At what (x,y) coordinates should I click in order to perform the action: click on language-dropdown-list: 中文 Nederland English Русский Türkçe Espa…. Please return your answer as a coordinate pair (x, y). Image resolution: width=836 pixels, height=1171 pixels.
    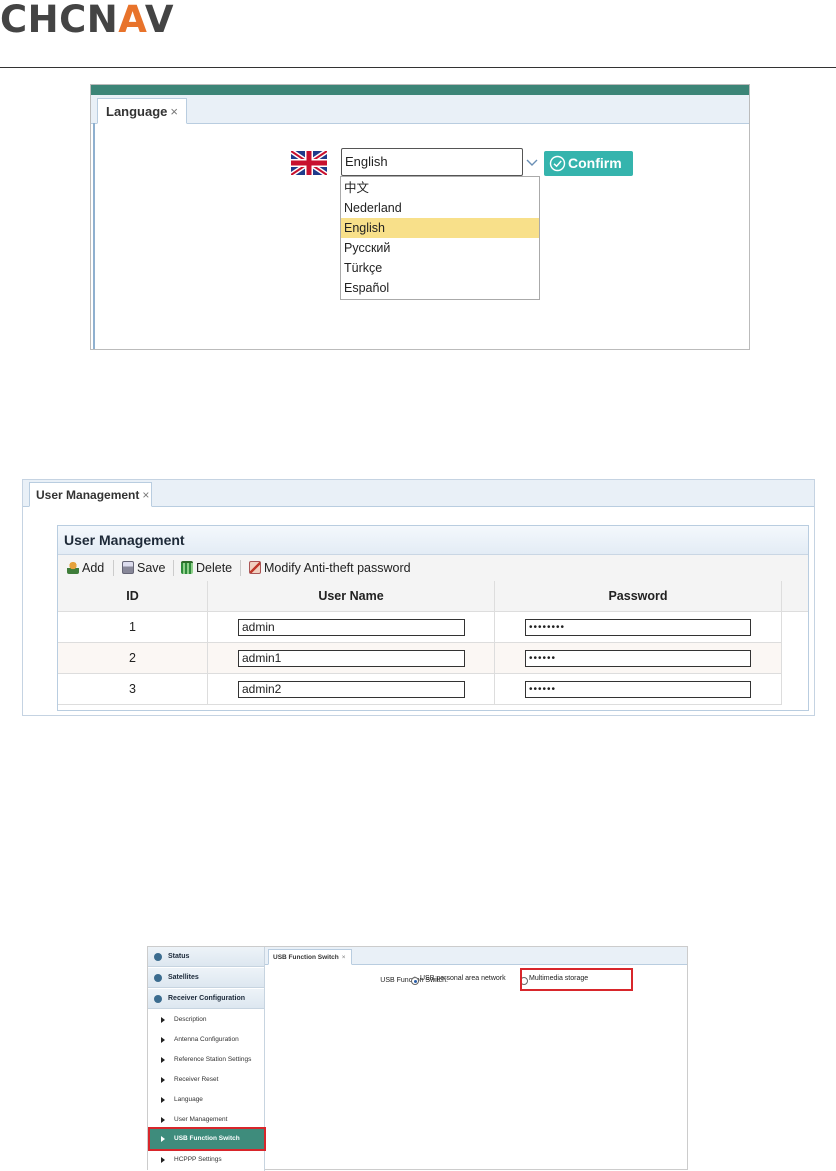
    Looking at the image, I should click on (440, 238).